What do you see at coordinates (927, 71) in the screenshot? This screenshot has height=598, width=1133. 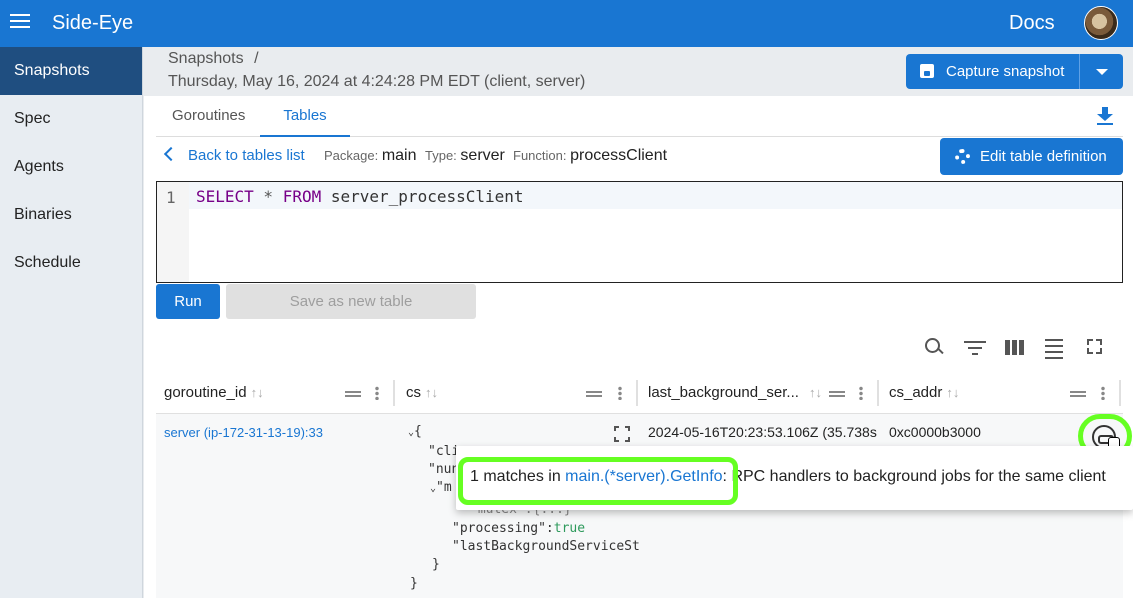 I see `save-icon` at bounding box center [927, 71].